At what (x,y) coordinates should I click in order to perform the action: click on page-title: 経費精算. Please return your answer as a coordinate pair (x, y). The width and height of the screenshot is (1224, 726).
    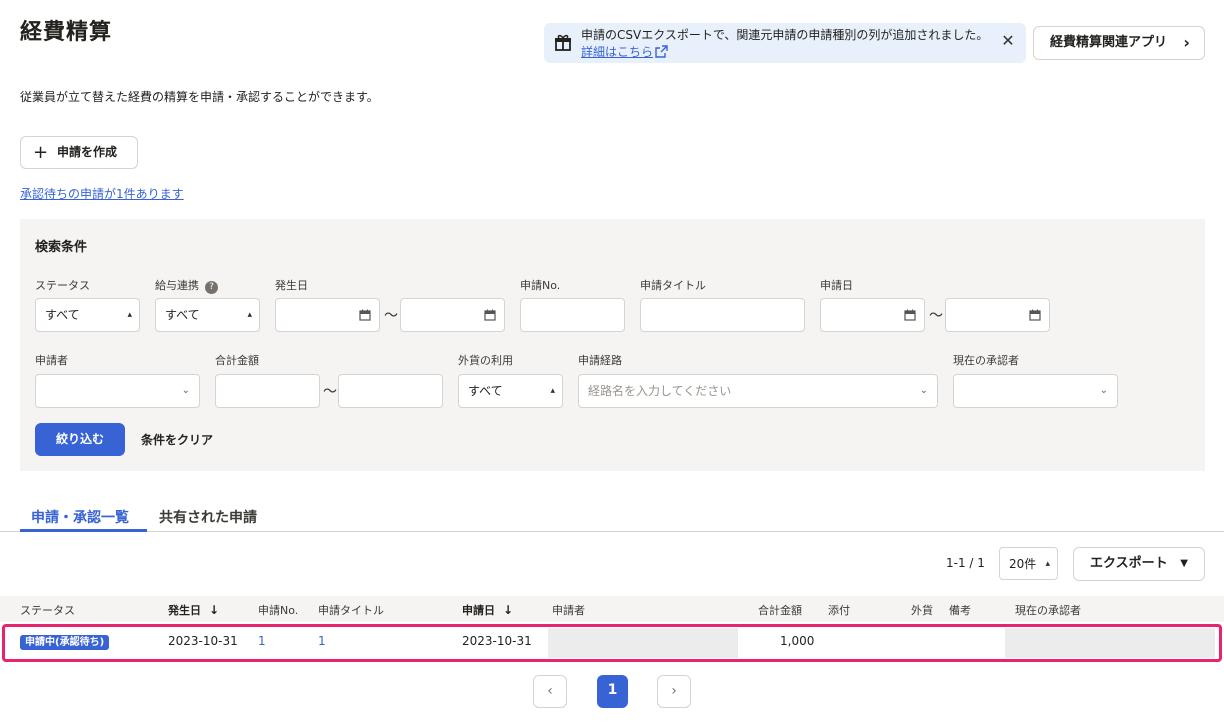
    Looking at the image, I should click on (66, 32).